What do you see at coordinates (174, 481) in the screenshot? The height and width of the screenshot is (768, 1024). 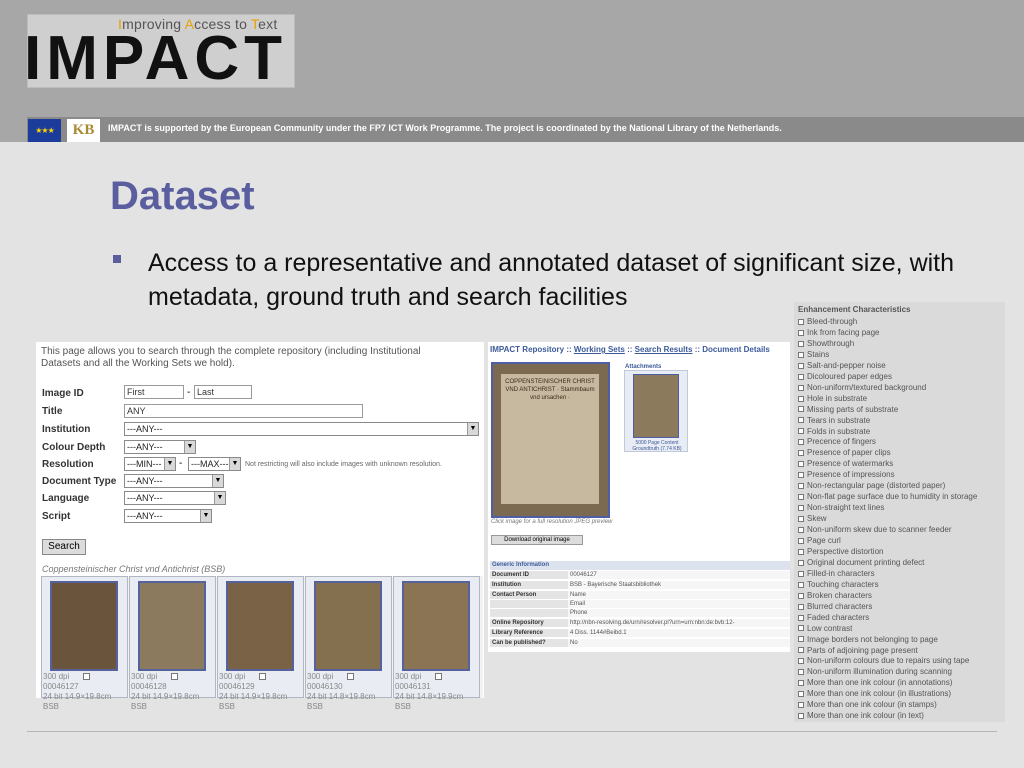 I see `document-type-select: ---ANY--- ▼` at bounding box center [174, 481].